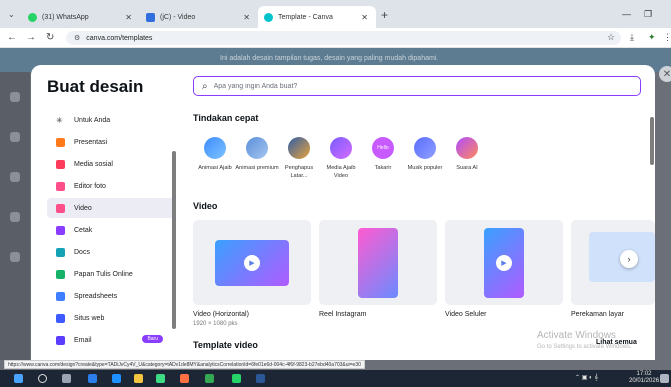 This screenshot has height=387, width=671. Describe the element at coordinates (205, 86) in the screenshot. I see `search-icon: ⌕` at that location.